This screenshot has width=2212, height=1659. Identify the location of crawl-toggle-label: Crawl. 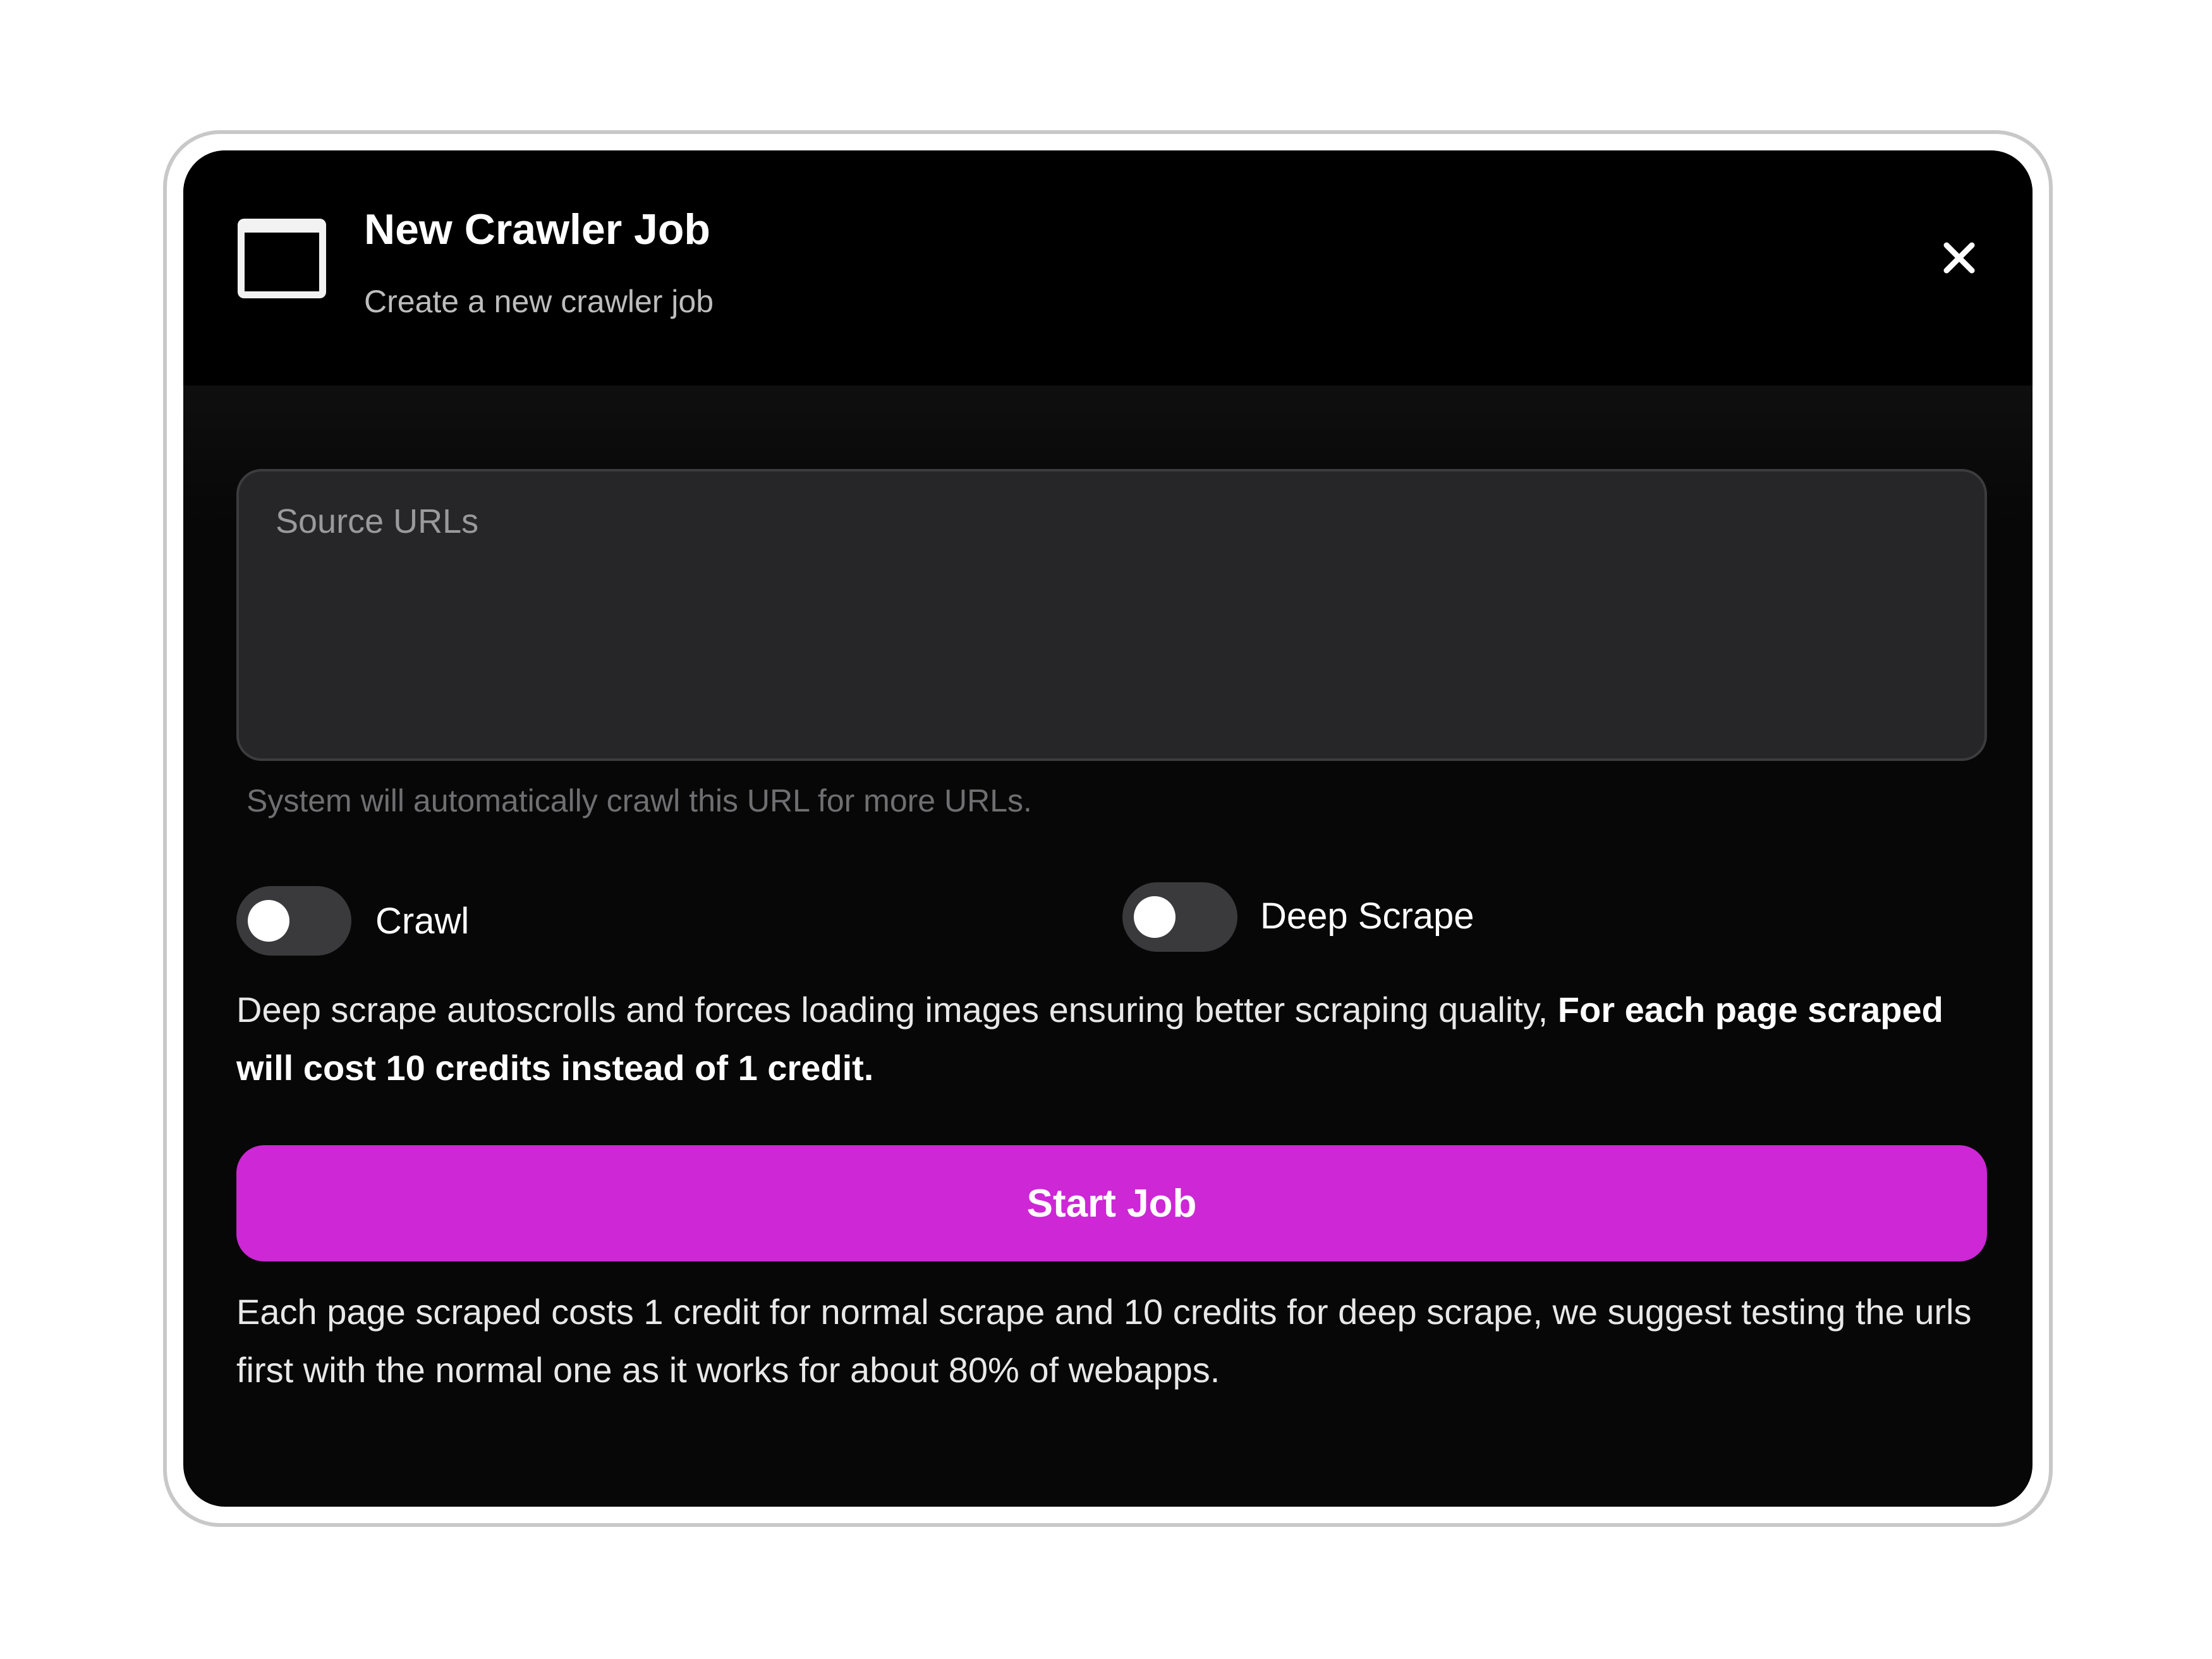
(422, 922).